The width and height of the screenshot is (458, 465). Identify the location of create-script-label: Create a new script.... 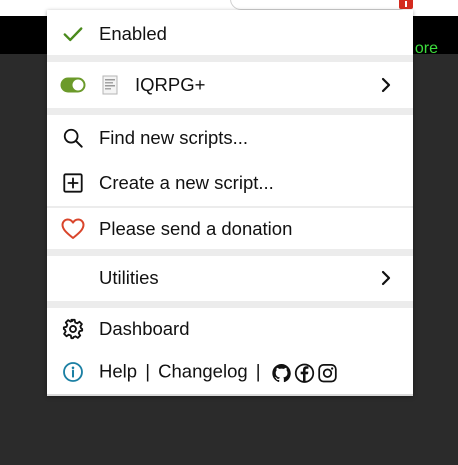
(186, 182).